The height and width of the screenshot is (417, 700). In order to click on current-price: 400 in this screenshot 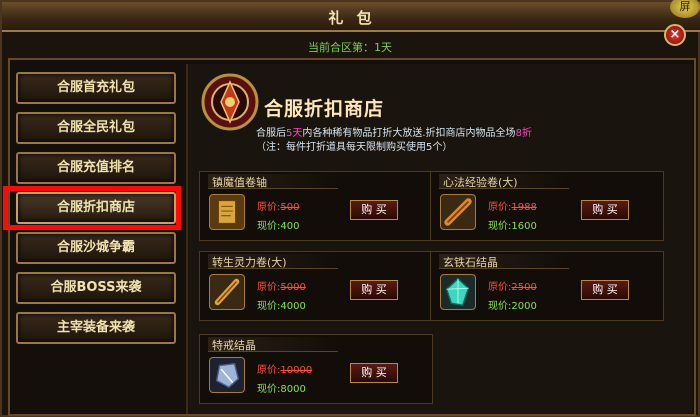, I will do `click(290, 226)`.